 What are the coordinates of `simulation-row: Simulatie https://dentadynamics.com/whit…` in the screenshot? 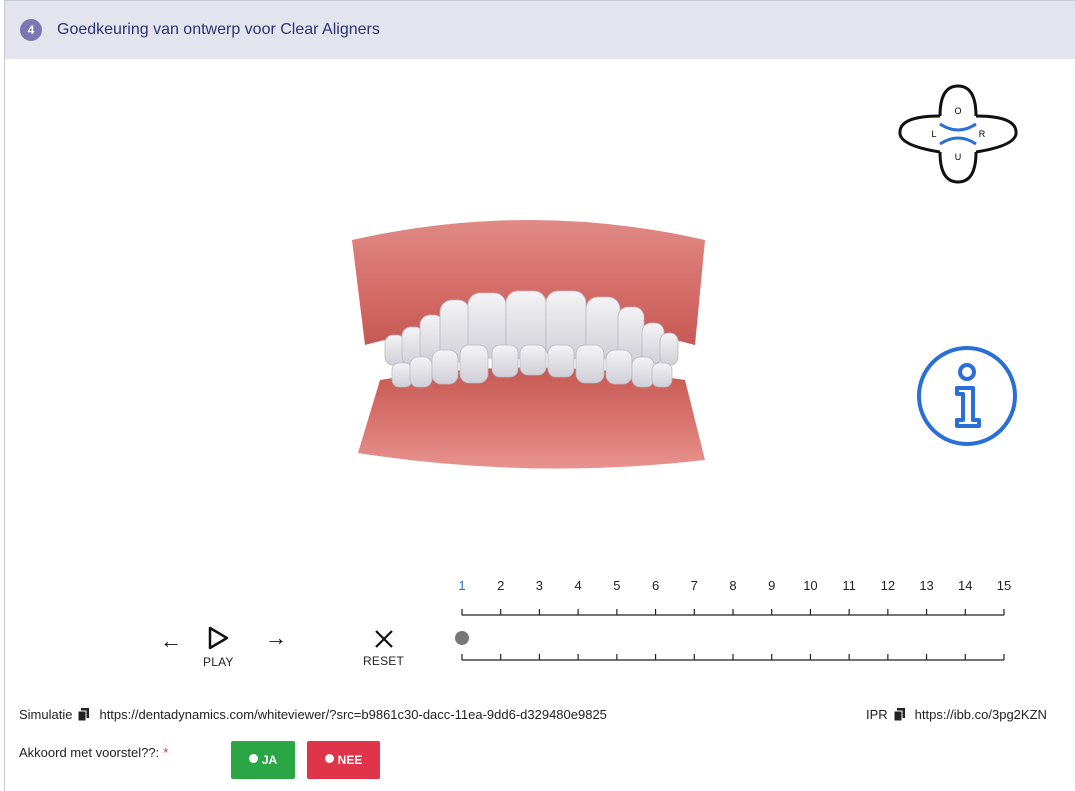 It's located at (313, 714).